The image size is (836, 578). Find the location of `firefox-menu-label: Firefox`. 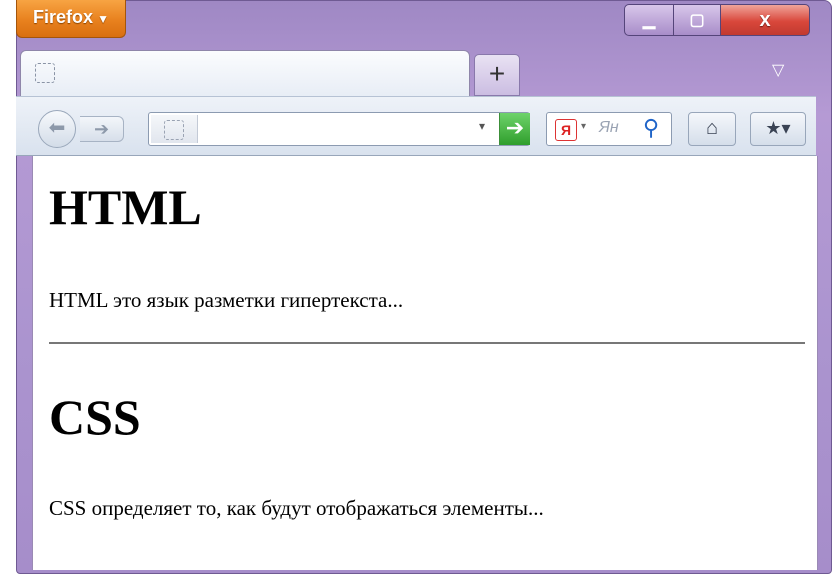

firefox-menu-label: Firefox is located at coordinates (63, 17).